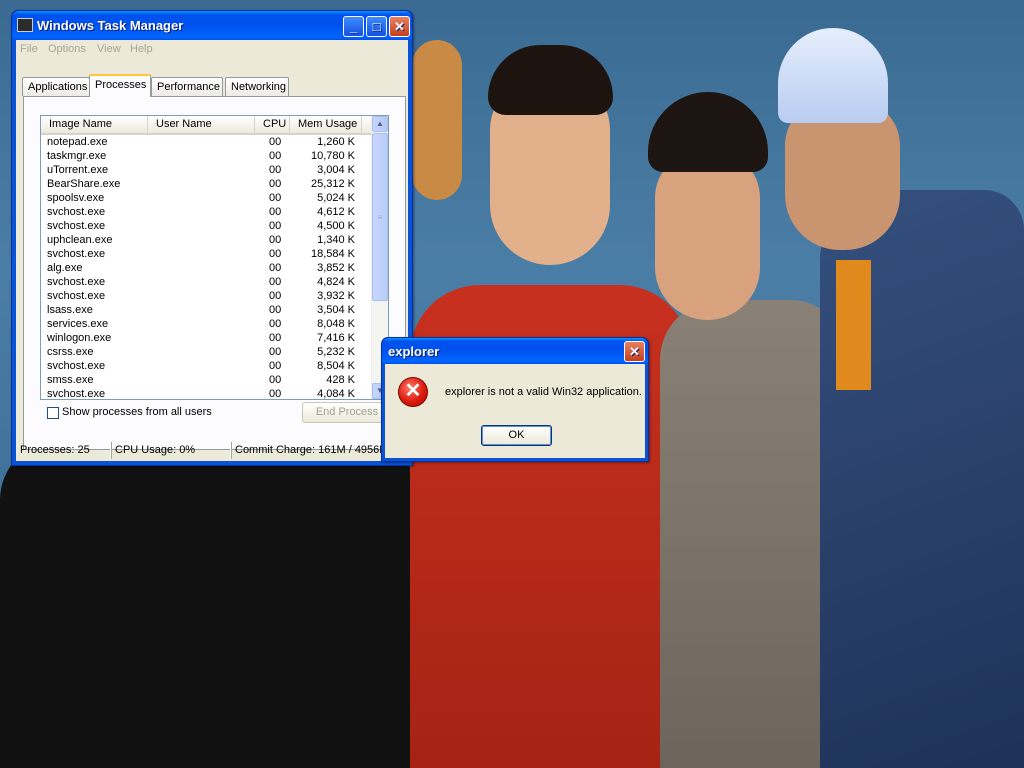  I want to click on process-mem-cell: 3,504 K, so click(336, 310).